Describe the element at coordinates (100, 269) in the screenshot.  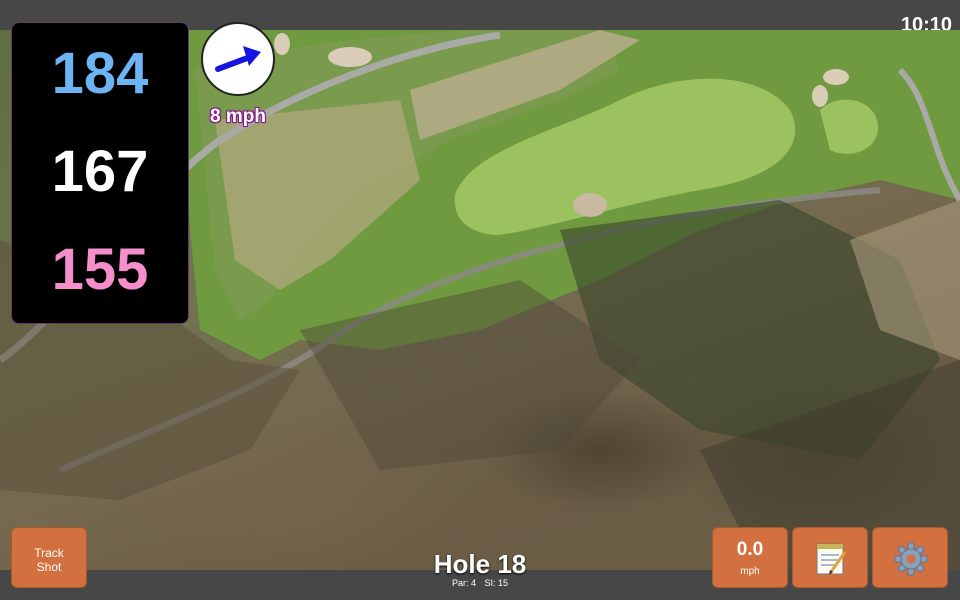
I see `front-yardage: 155` at that location.